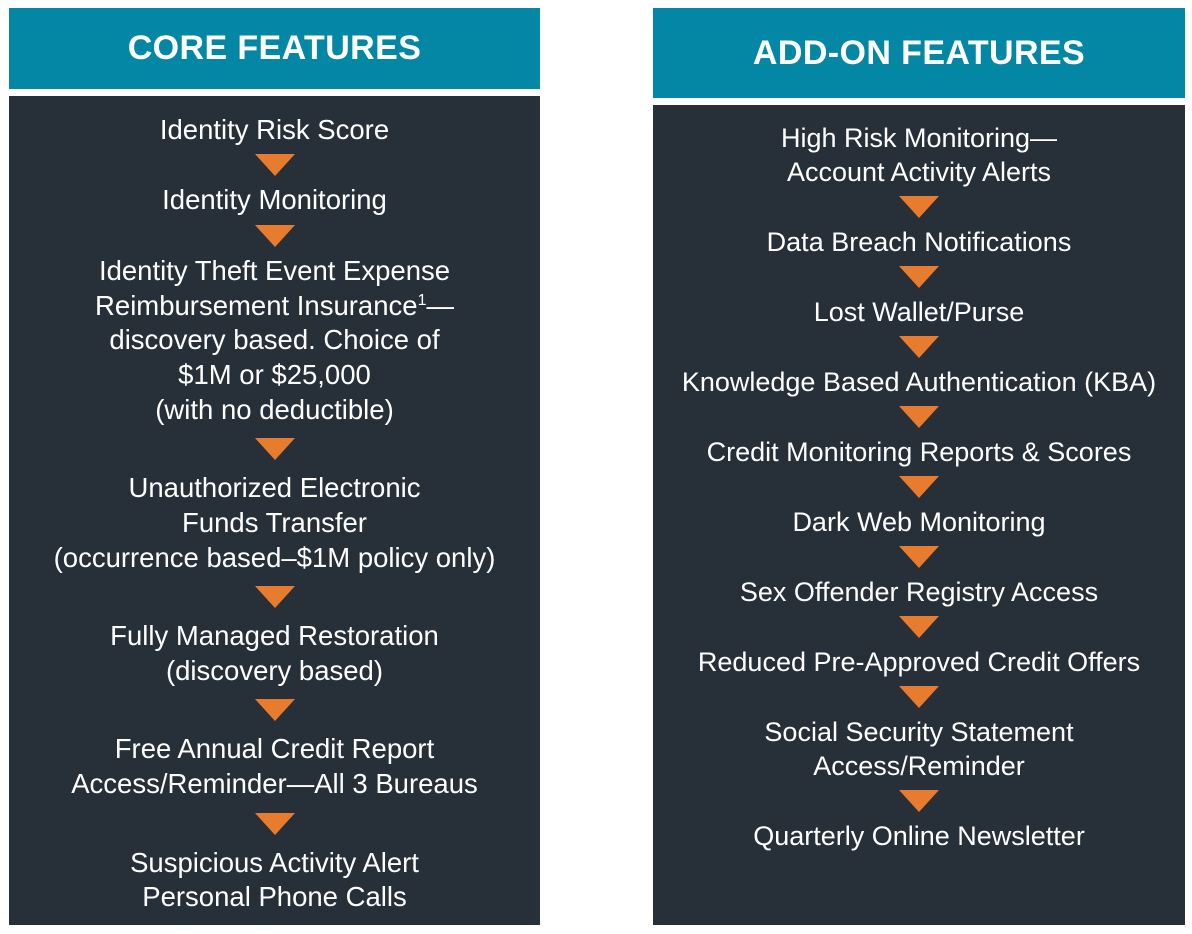  I want to click on feature-item: Dark Web Monitoring, so click(919, 522).